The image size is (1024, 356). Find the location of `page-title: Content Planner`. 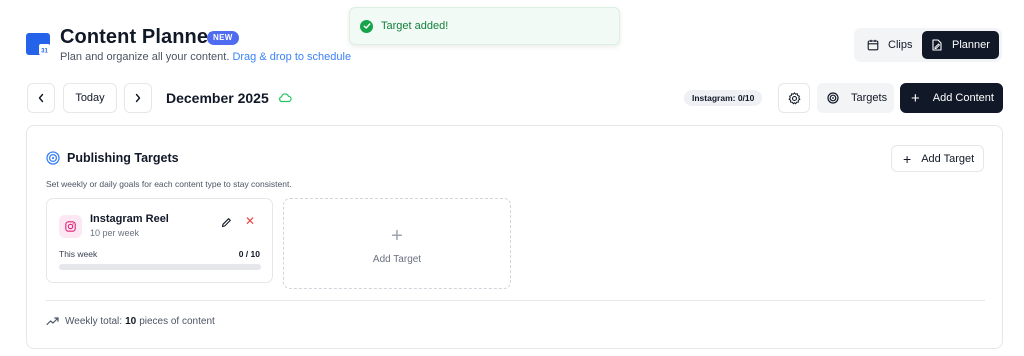

page-title: Content Planner is located at coordinates (138, 37).